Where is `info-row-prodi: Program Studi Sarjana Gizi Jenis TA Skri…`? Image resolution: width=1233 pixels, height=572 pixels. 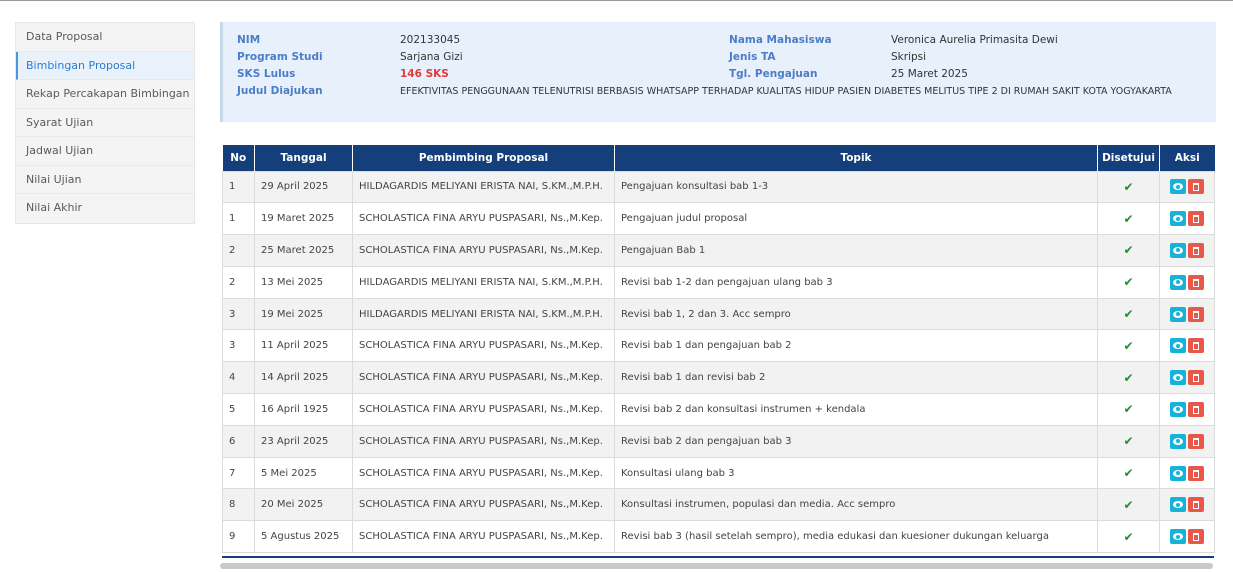
info-row-prodi: Program Studi Sarjana Gizi Jenis TA Skri… is located at coordinates (718, 57).